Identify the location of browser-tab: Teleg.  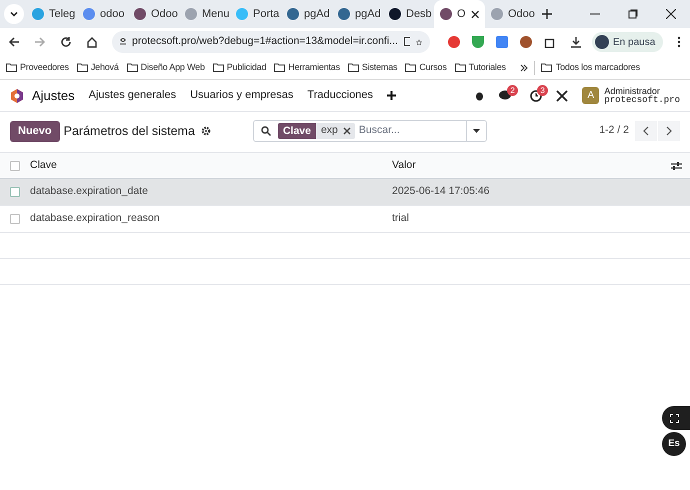
(51, 14).